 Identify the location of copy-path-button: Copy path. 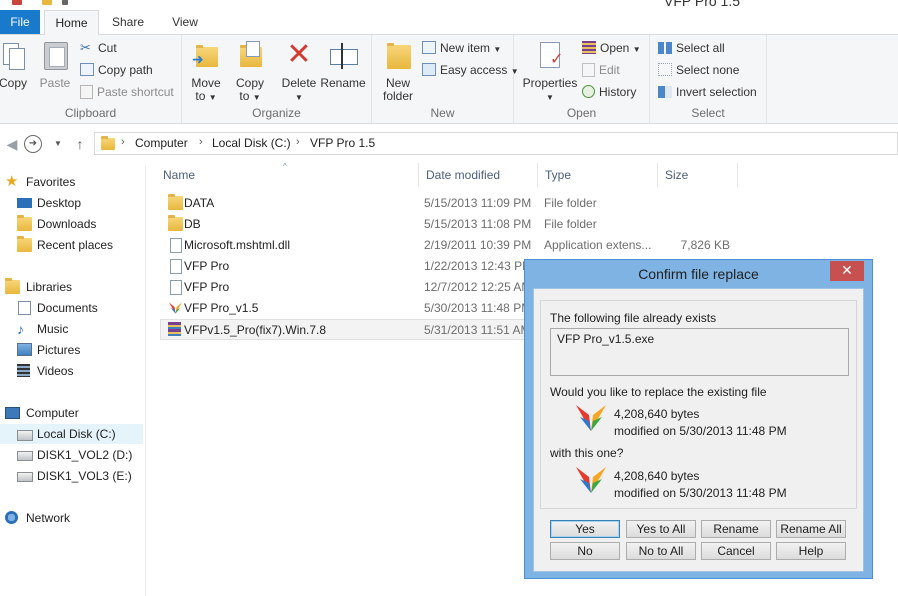
(116, 70).